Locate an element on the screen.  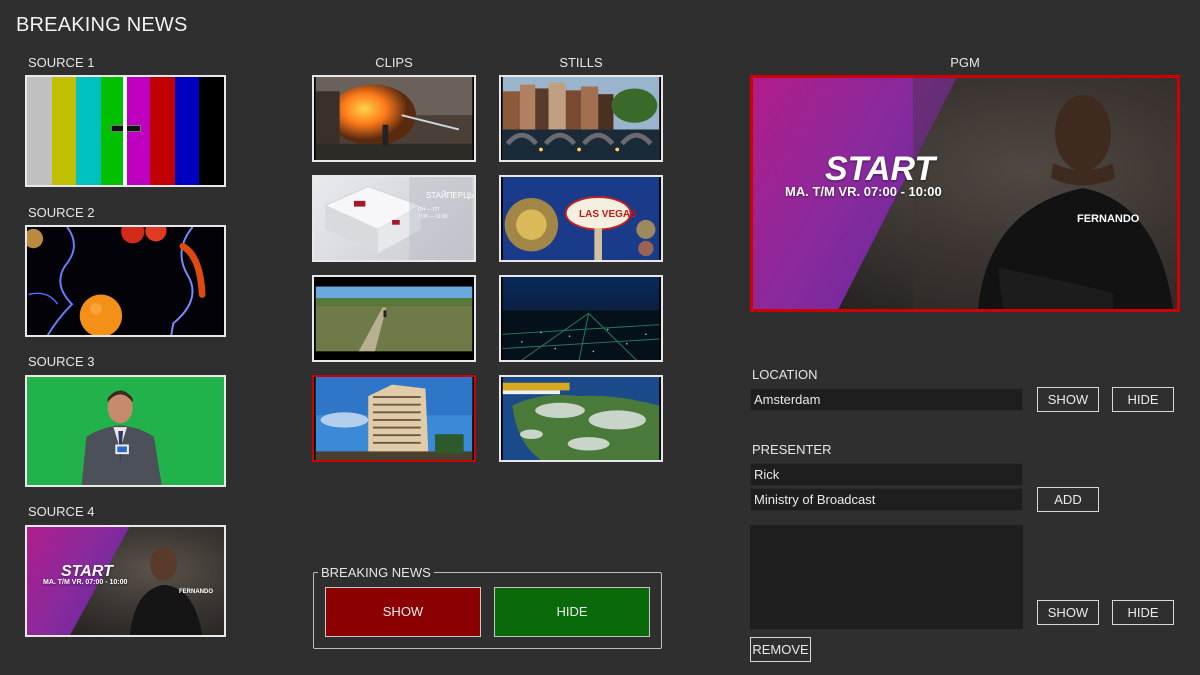
source-3-label: SOURCE 3 is located at coordinates (61, 361).